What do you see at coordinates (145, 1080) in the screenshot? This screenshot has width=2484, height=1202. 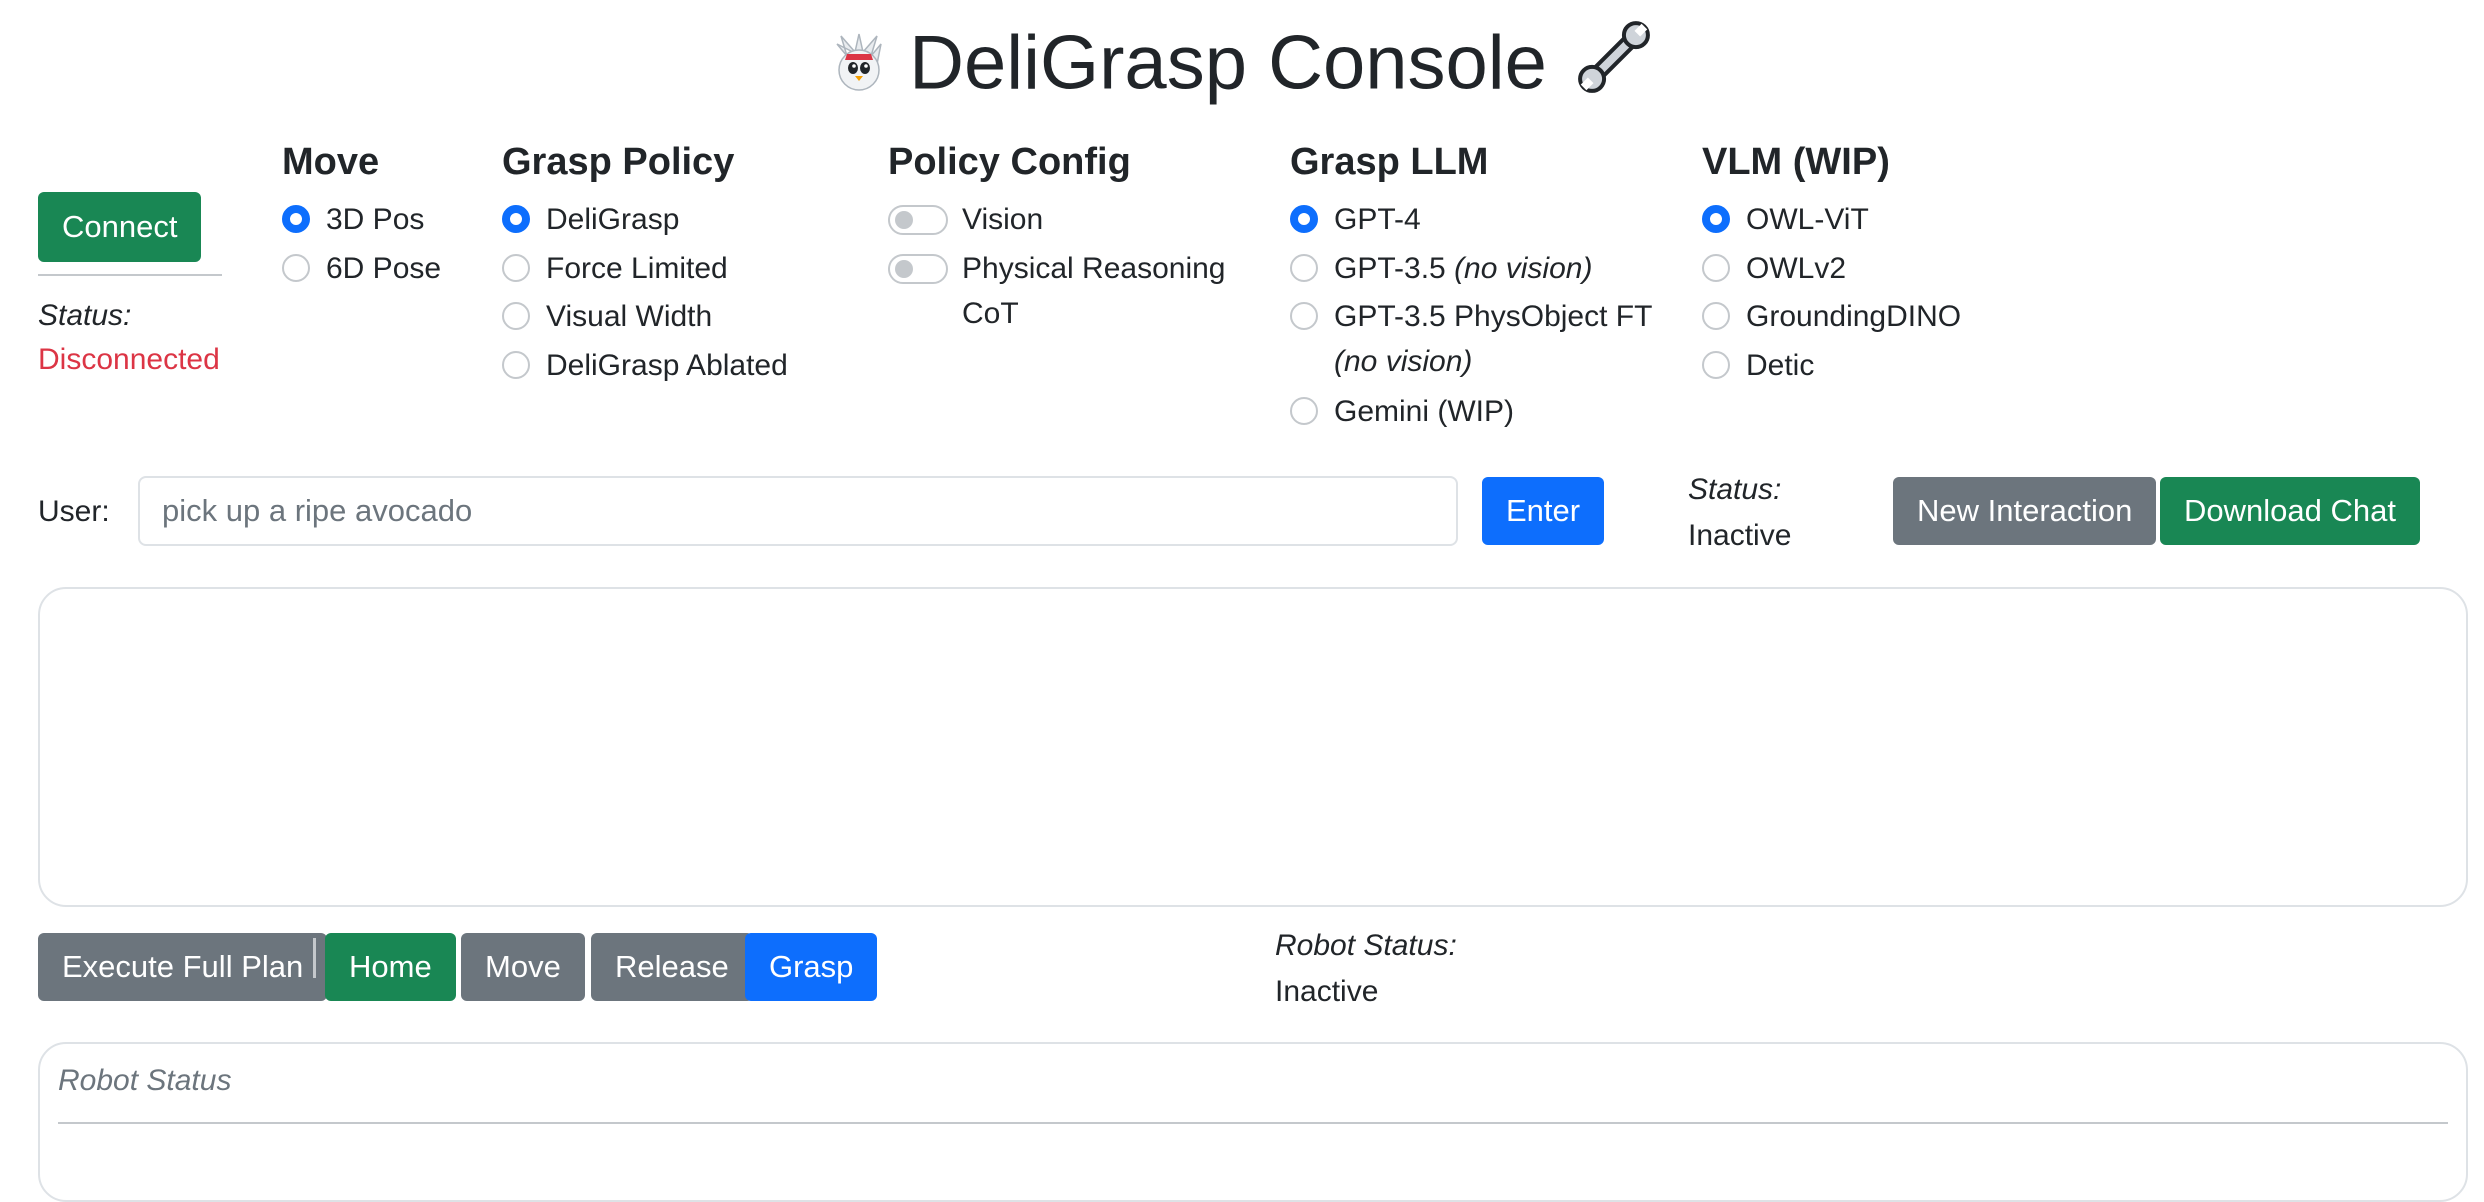 I see `robot-status-panel-header: Robot Status` at bounding box center [145, 1080].